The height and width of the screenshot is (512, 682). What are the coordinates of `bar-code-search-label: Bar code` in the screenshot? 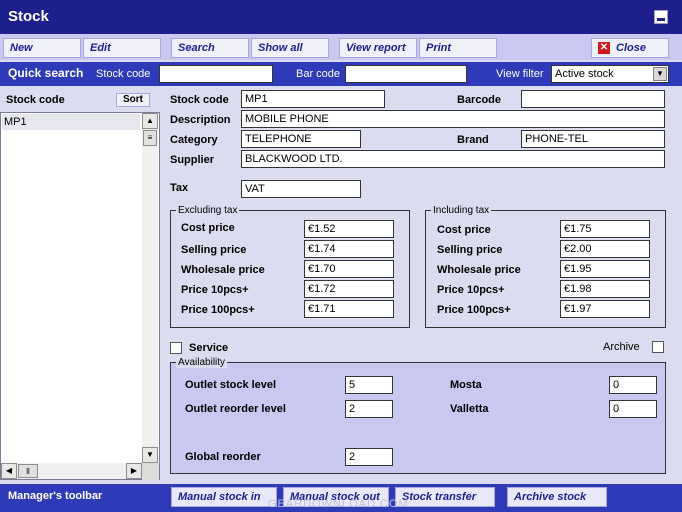 It's located at (318, 74).